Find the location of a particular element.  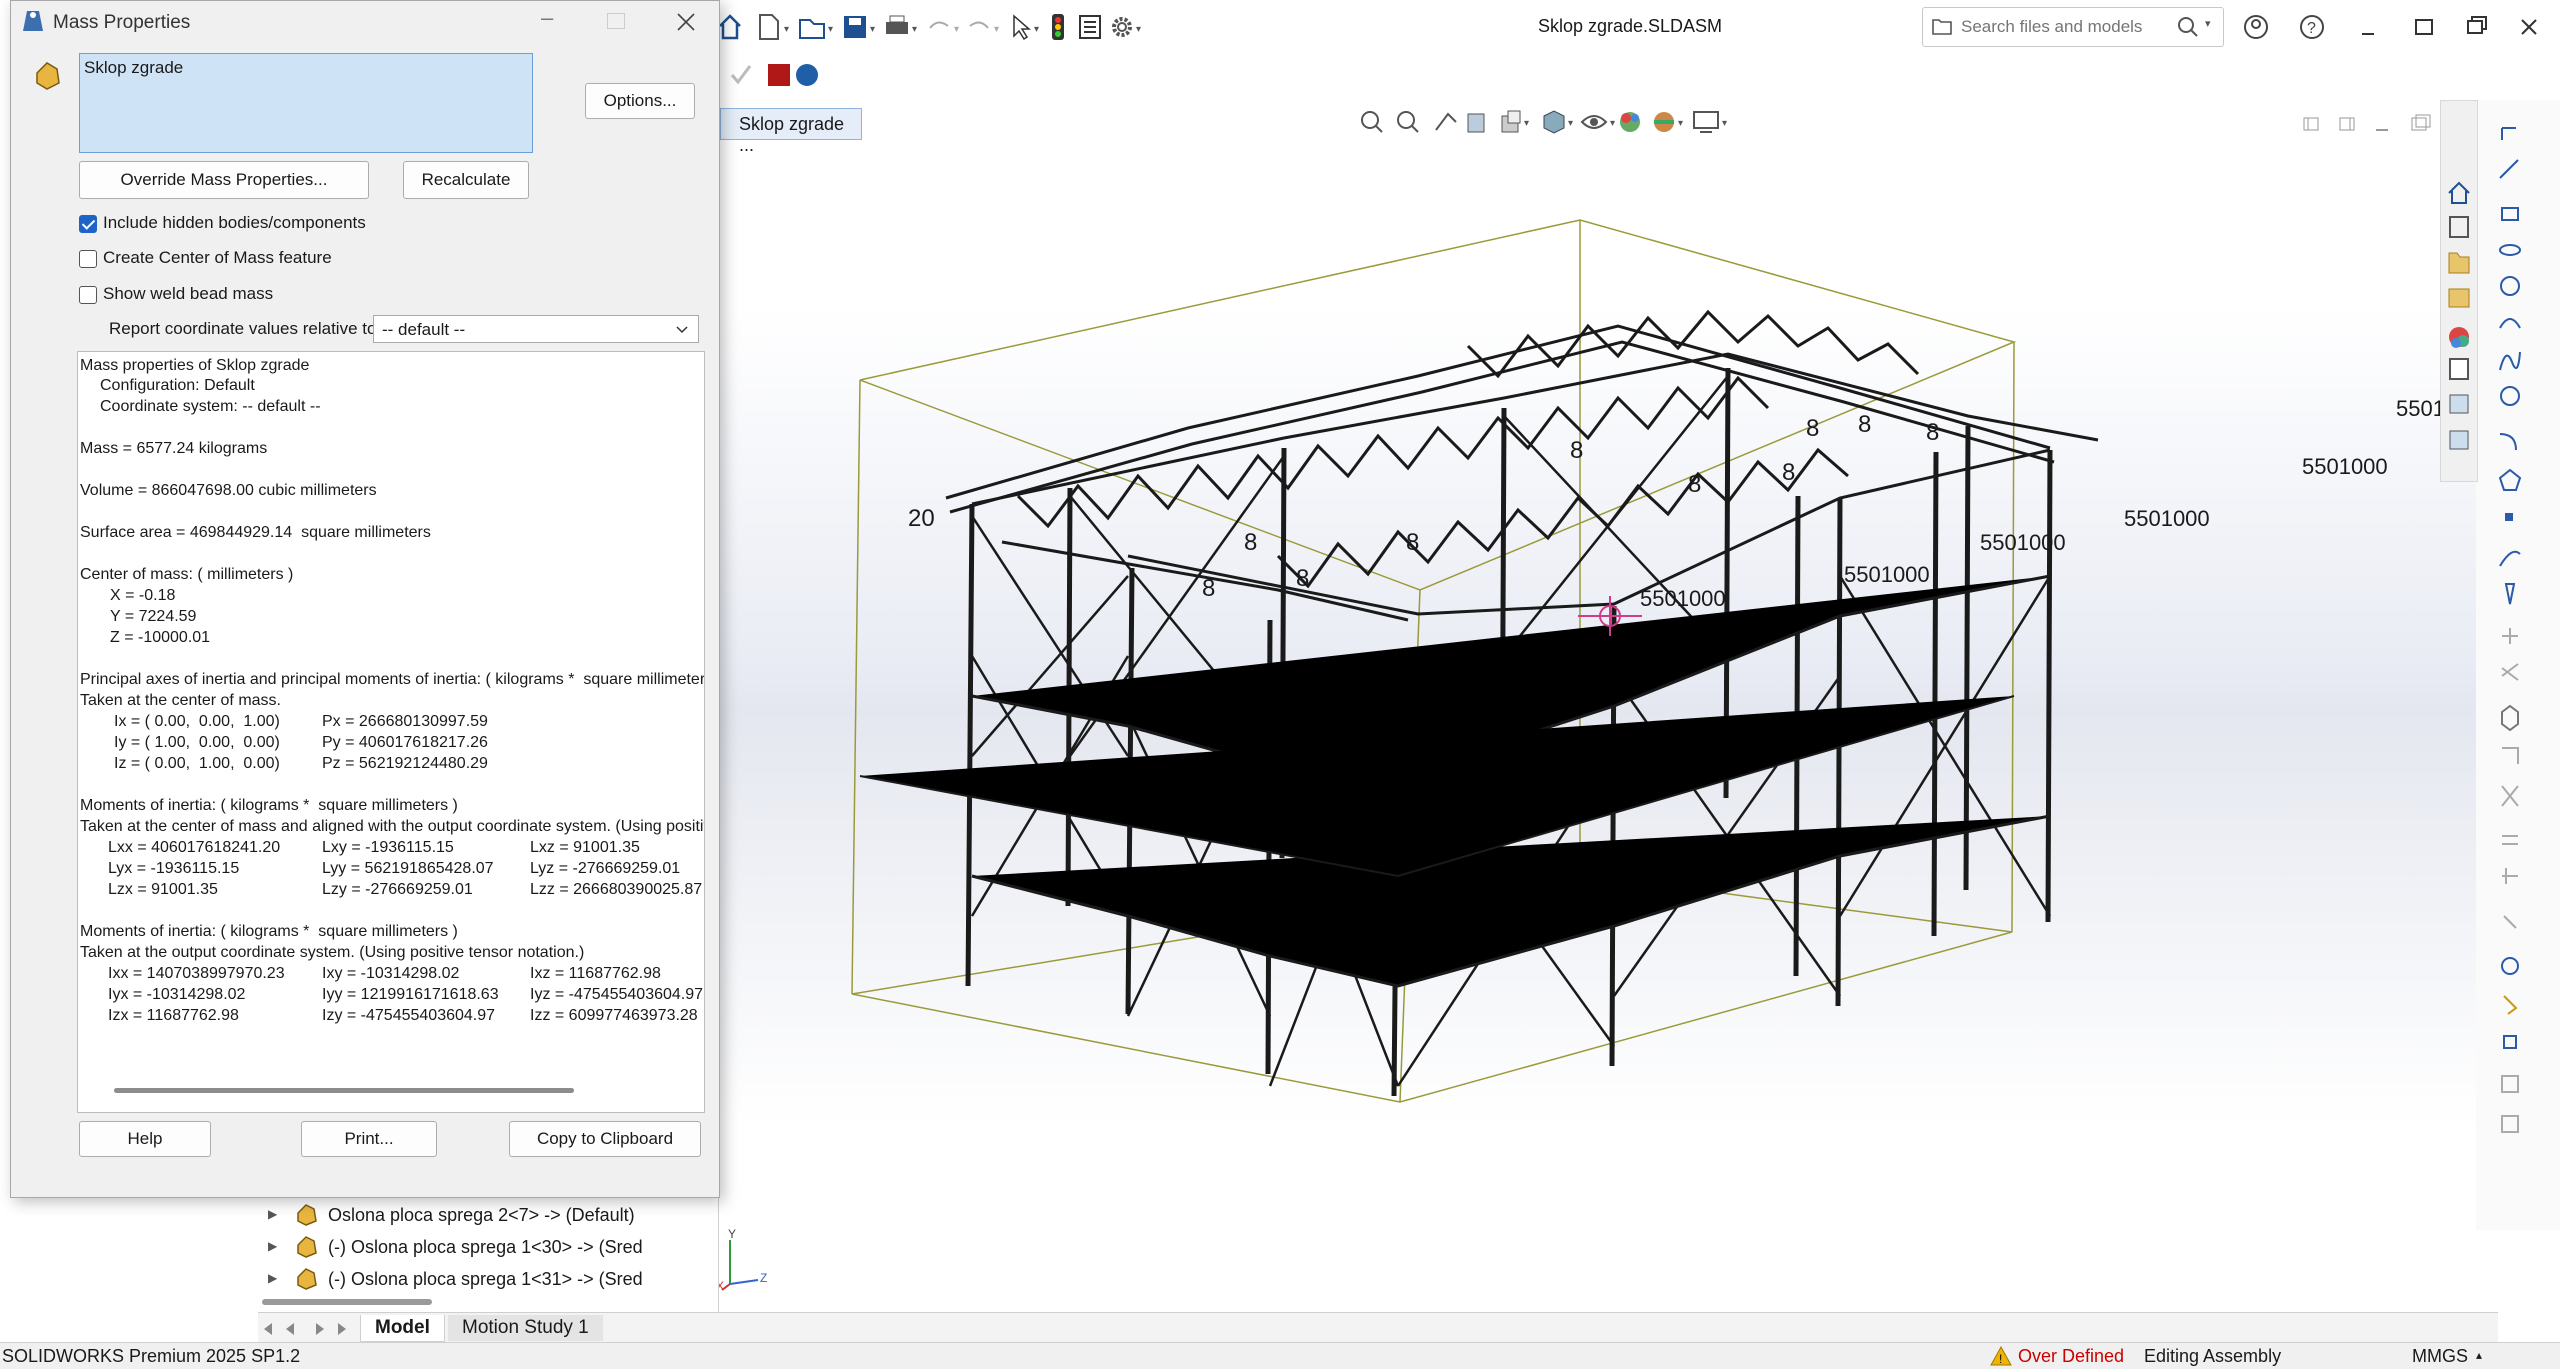

svg-text: Z is located at coordinates (763, 1278).